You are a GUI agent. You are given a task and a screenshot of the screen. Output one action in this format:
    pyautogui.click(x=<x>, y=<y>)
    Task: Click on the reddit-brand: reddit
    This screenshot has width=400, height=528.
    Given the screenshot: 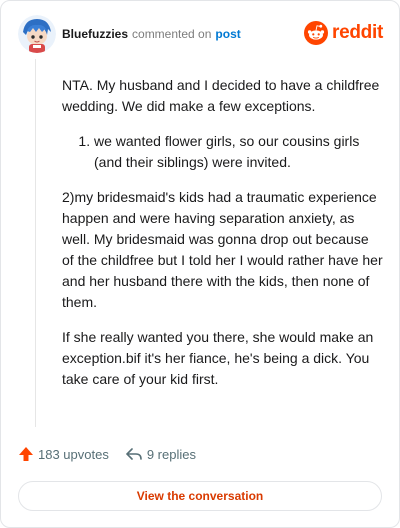 What is the action you would take?
    pyautogui.click(x=343, y=33)
    